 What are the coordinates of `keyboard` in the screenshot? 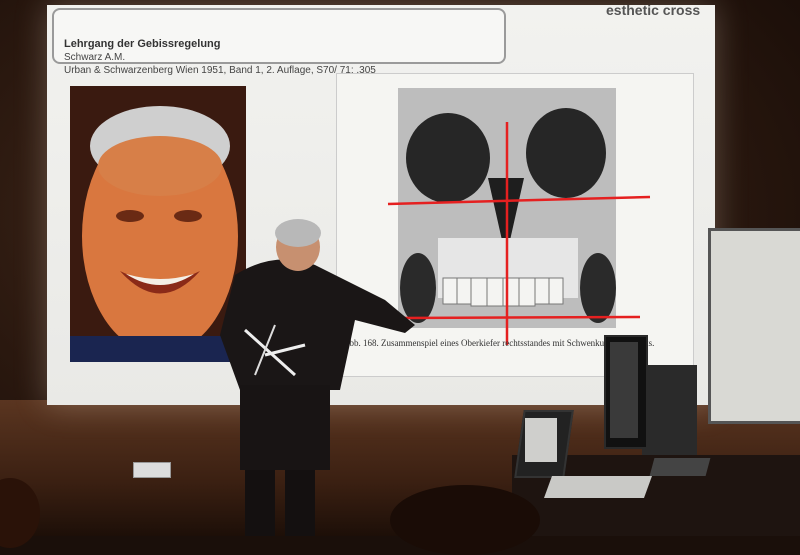 It's located at (680, 467).